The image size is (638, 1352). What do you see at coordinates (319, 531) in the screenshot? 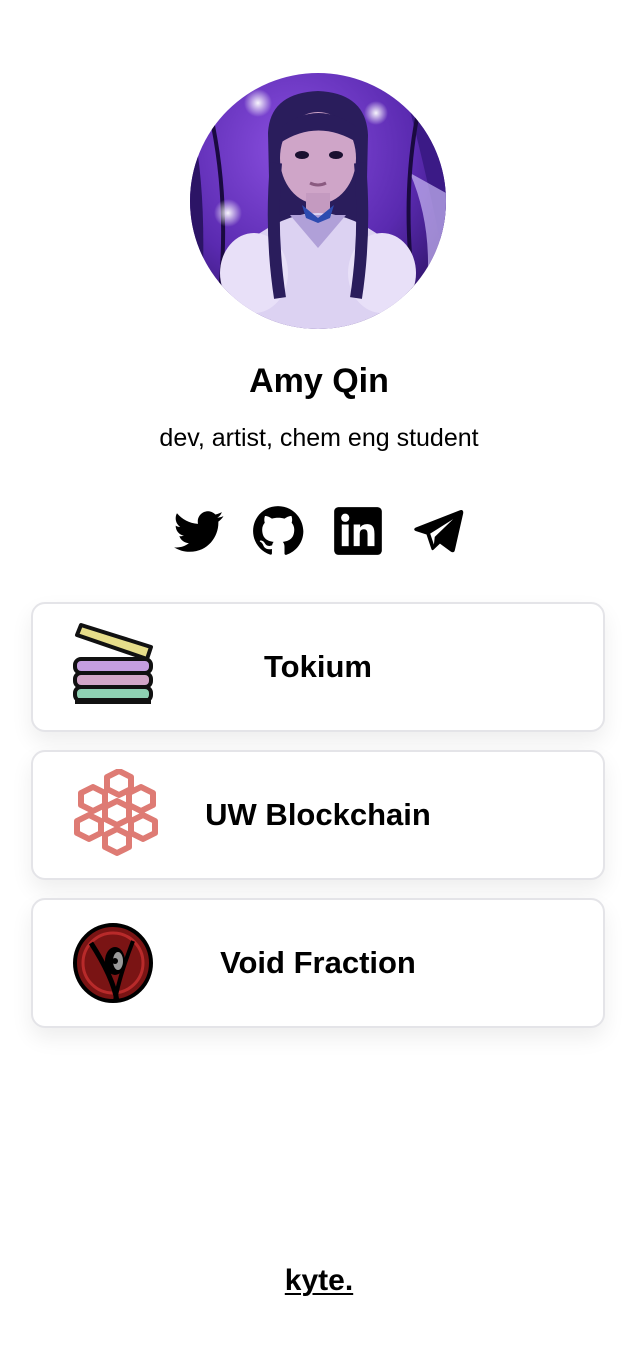
I see `social-links` at bounding box center [319, 531].